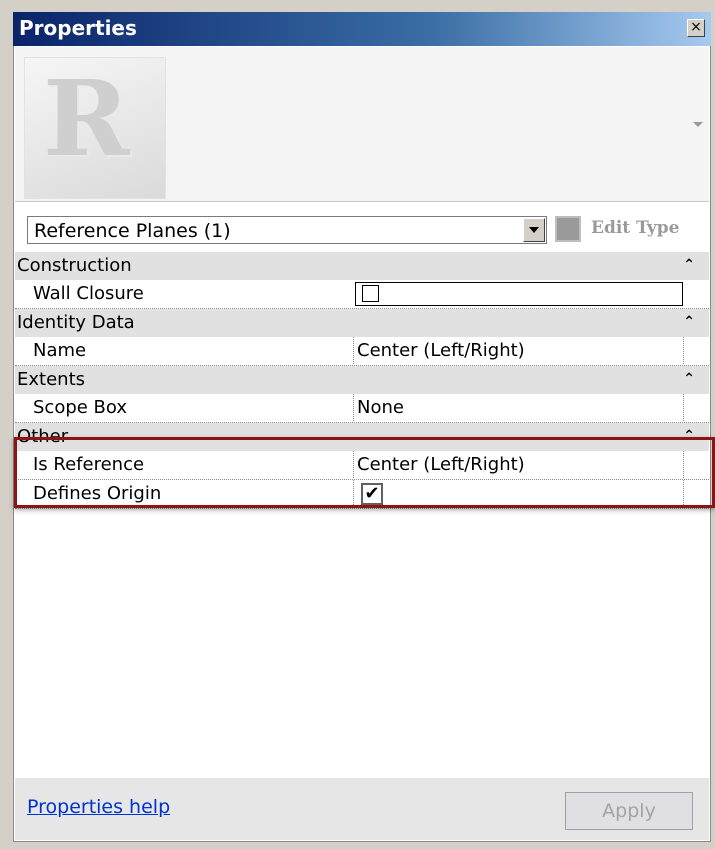 The height and width of the screenshot is (849, 715). Describe the element at coordinates (86, 118) in the screenshot. I see `logo-letter: R` at that location.